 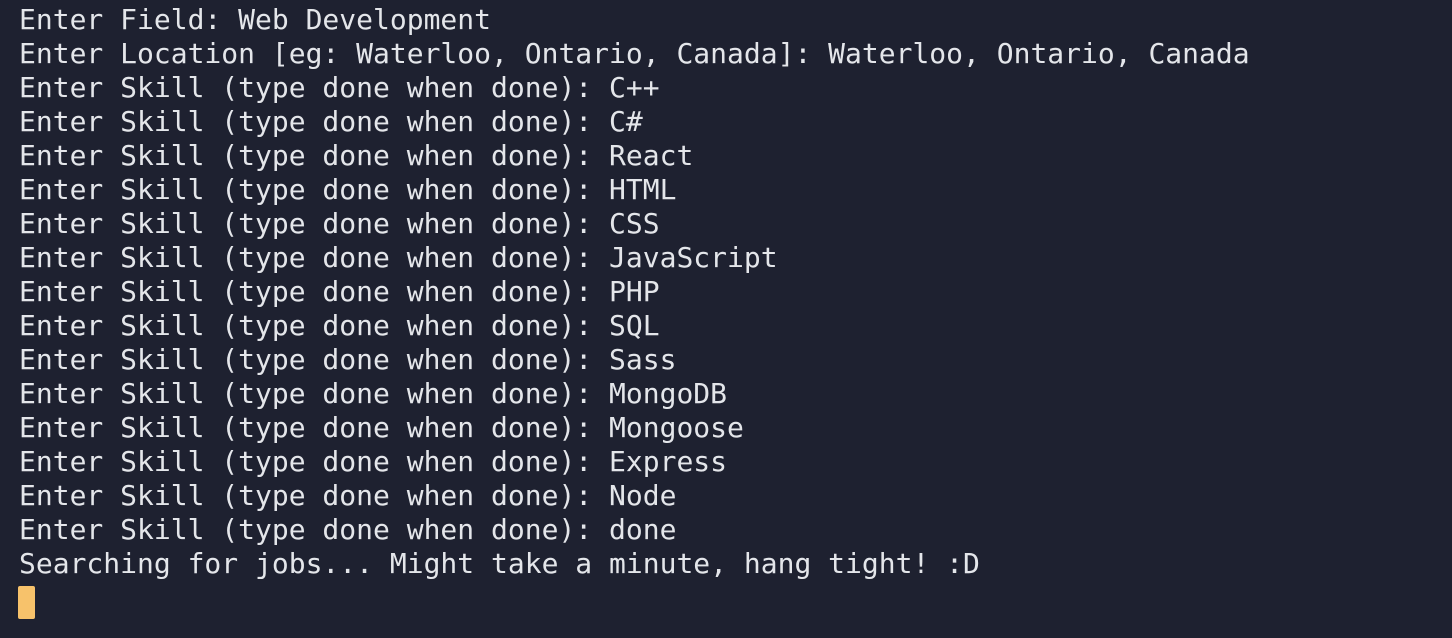 I want to click on output-line-skill: Enter Skill (type done when done): HTML, so click(x=348, y=189).